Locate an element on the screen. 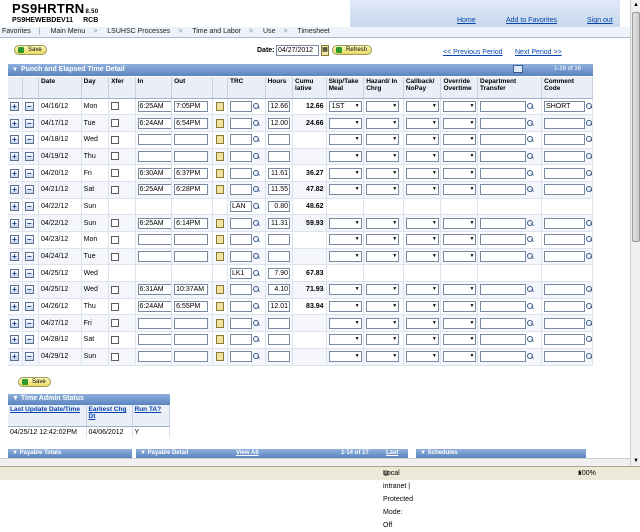 Image resolution: width=640 pixels, height=532 pixels. skip-take-meal-select: 1ST is located at coordinates (345, 106).